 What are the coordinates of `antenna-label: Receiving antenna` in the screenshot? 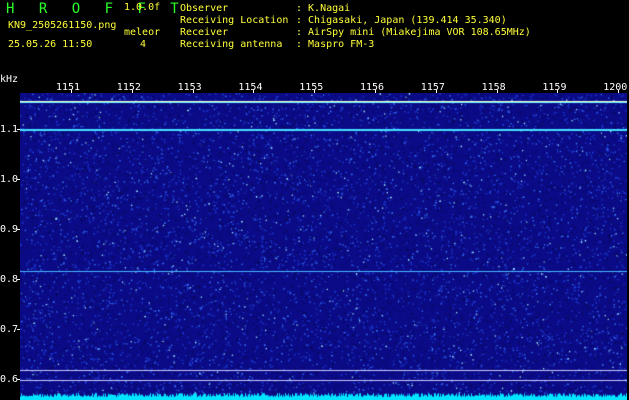 It's located at (231, 44).